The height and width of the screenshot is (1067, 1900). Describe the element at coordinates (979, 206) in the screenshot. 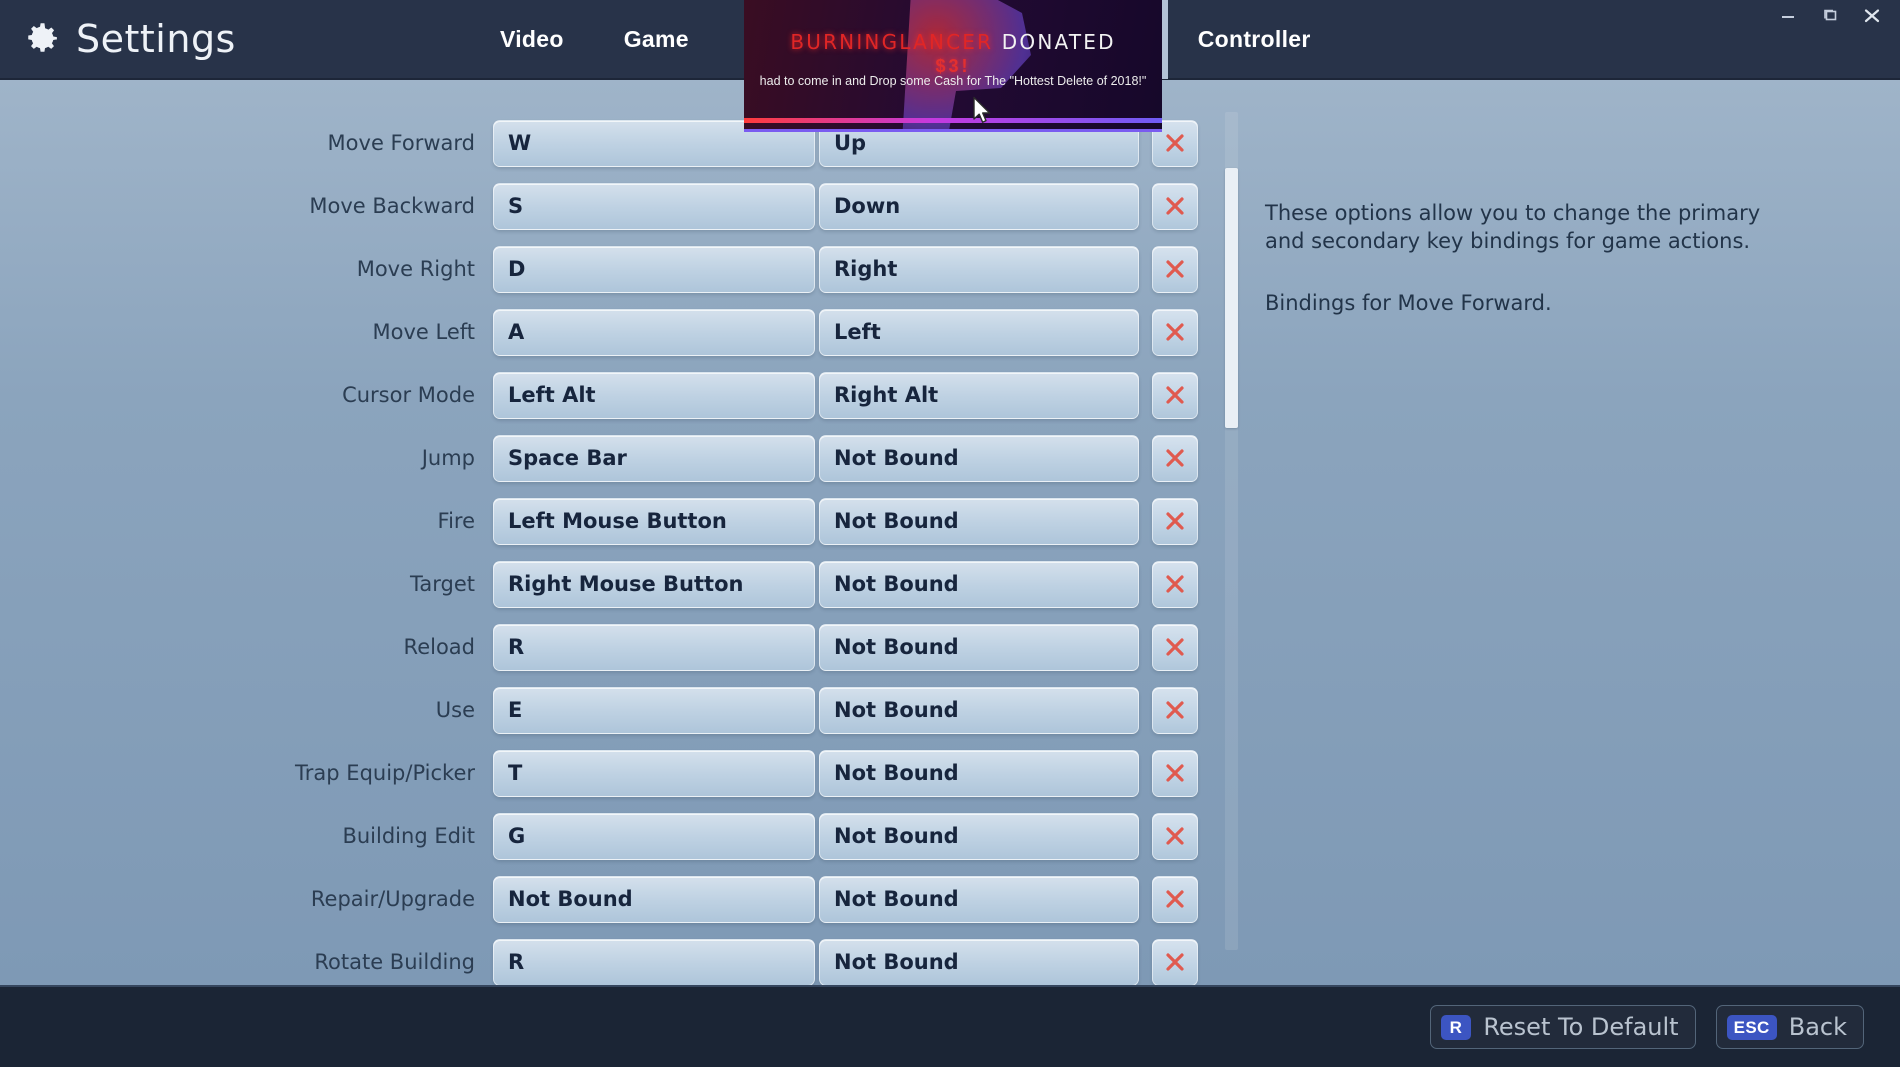

I see `secondary-binding-field: Down` at that location.